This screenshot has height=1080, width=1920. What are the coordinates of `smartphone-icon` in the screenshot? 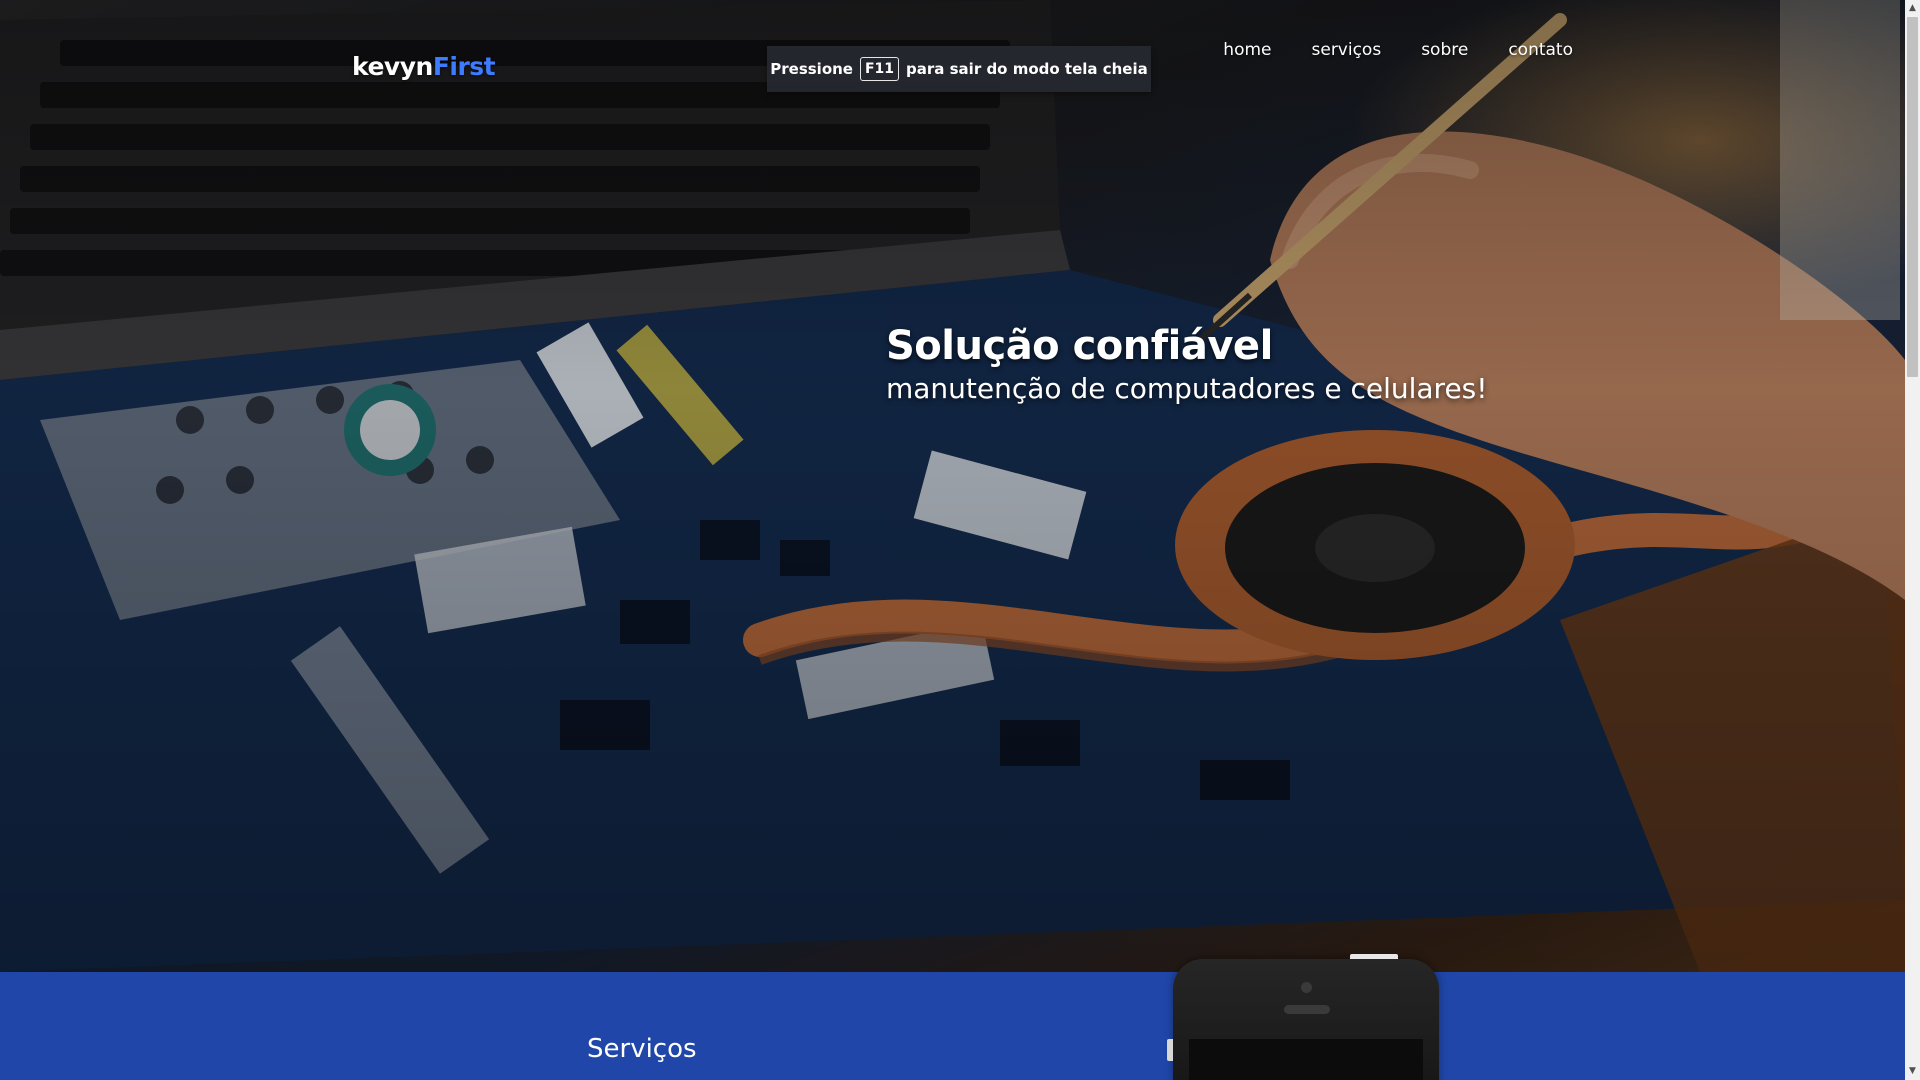 It's located at (1303, 1017).